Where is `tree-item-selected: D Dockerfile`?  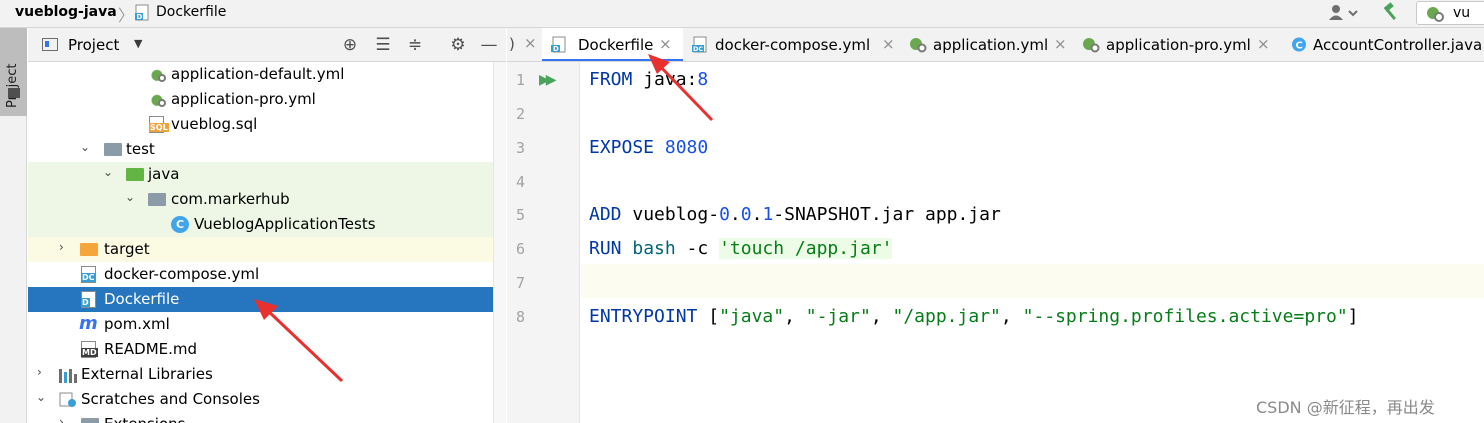
tree-item-selected: D Dockerfile is located at coordinates (260, 299).